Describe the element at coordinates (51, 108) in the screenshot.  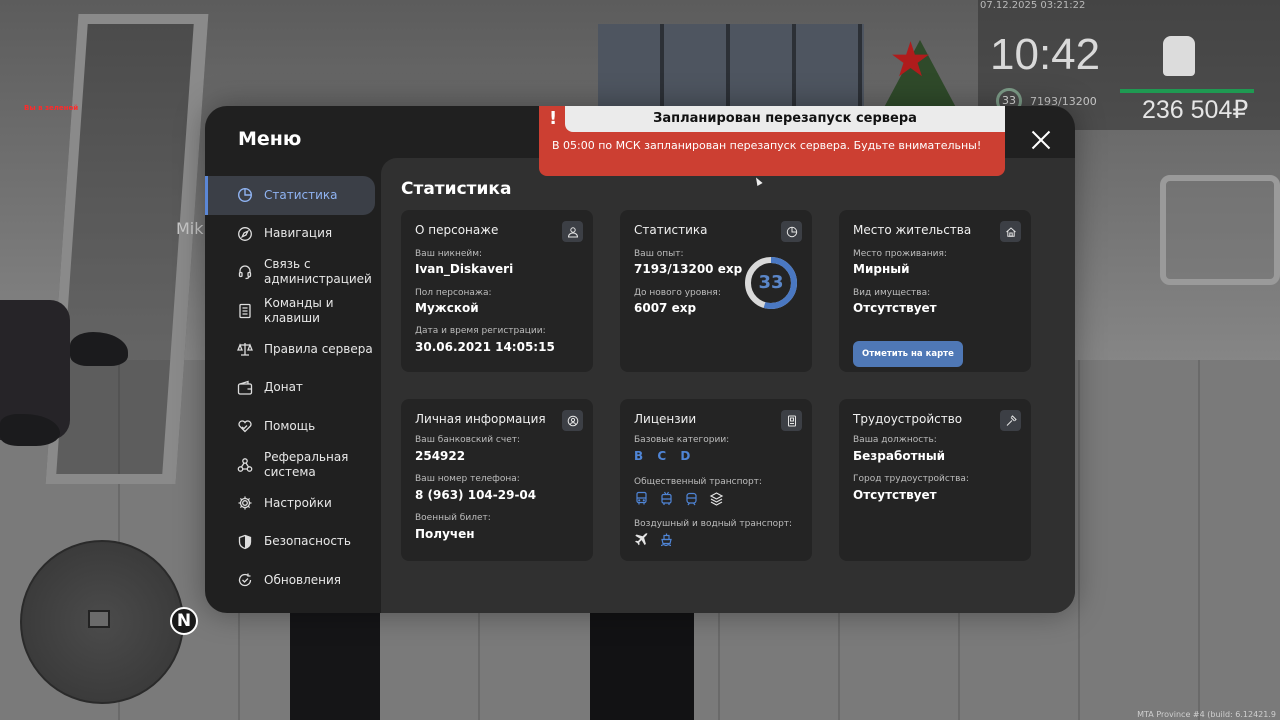
I see `player-tag: Вы в зеленой` at that location.